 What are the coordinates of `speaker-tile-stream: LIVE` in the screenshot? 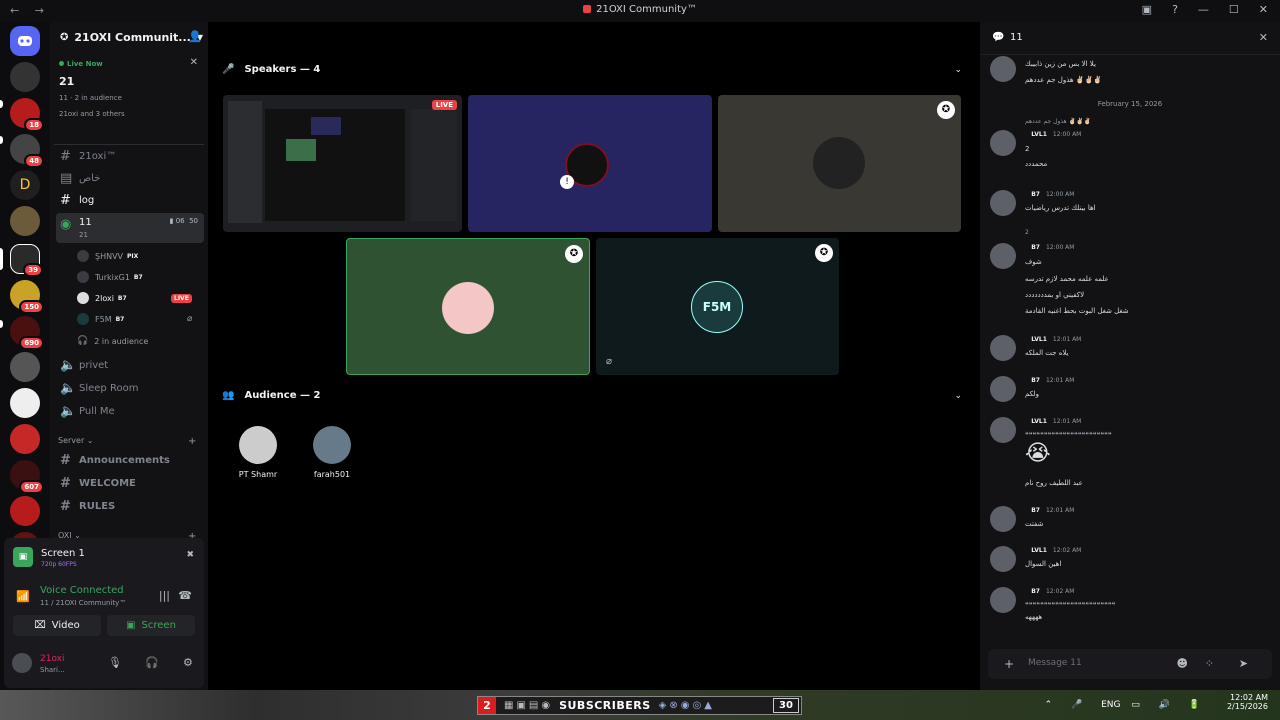 It's located at (342, 163).